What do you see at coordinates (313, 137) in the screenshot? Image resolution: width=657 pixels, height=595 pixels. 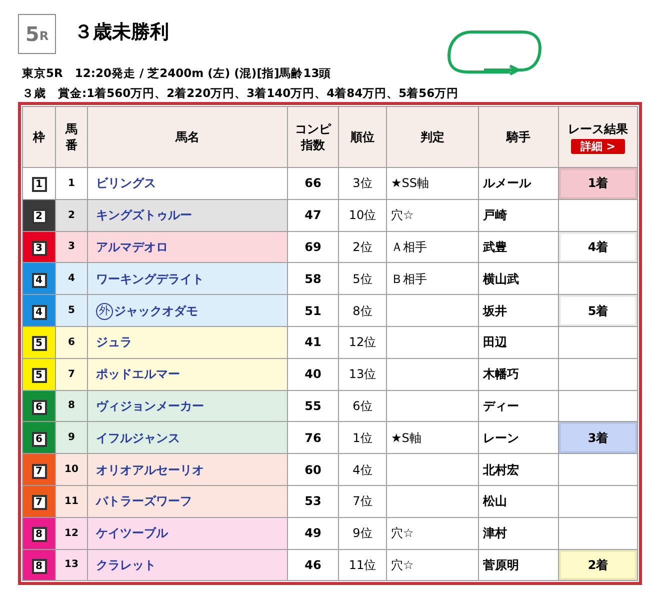 I see `column-header: コンピ指数` at bounding box center [313, 137].